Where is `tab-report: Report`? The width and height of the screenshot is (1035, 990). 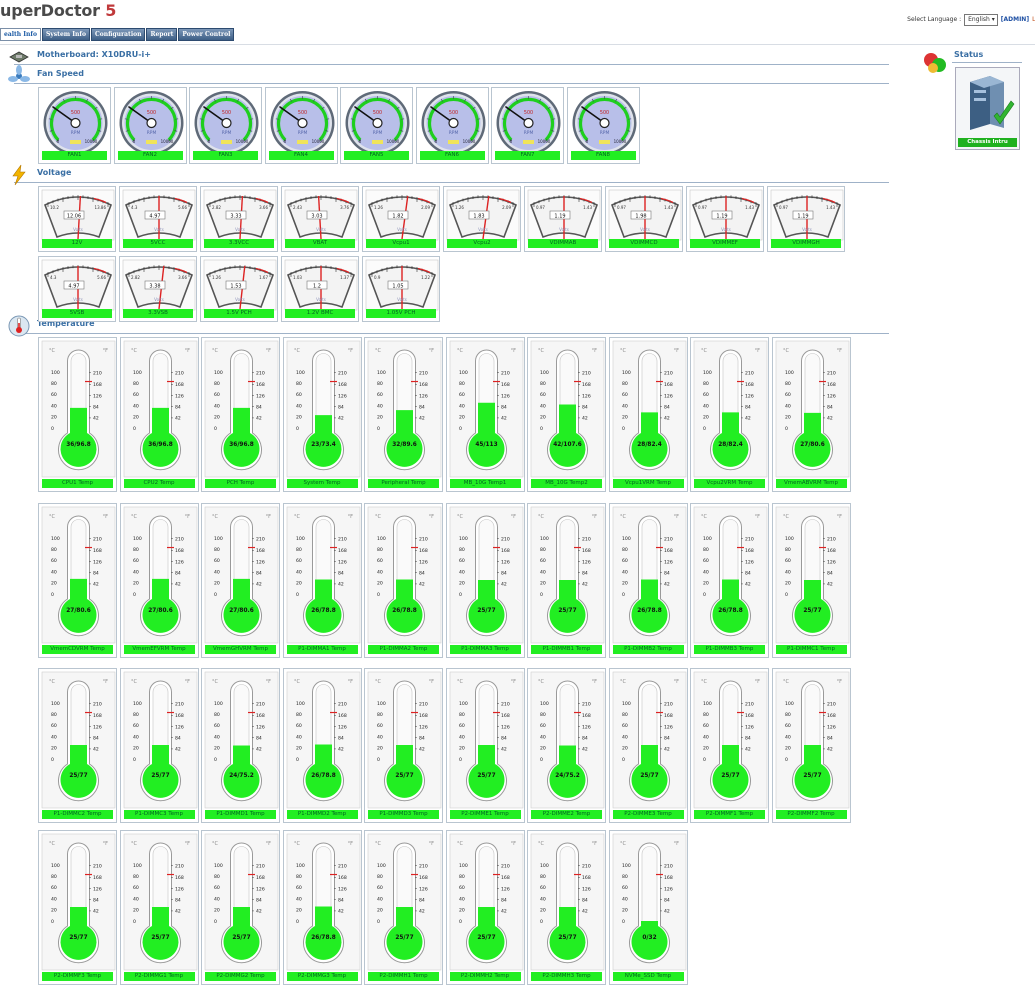
tab-report: Report is located at coordinates (161, 34).